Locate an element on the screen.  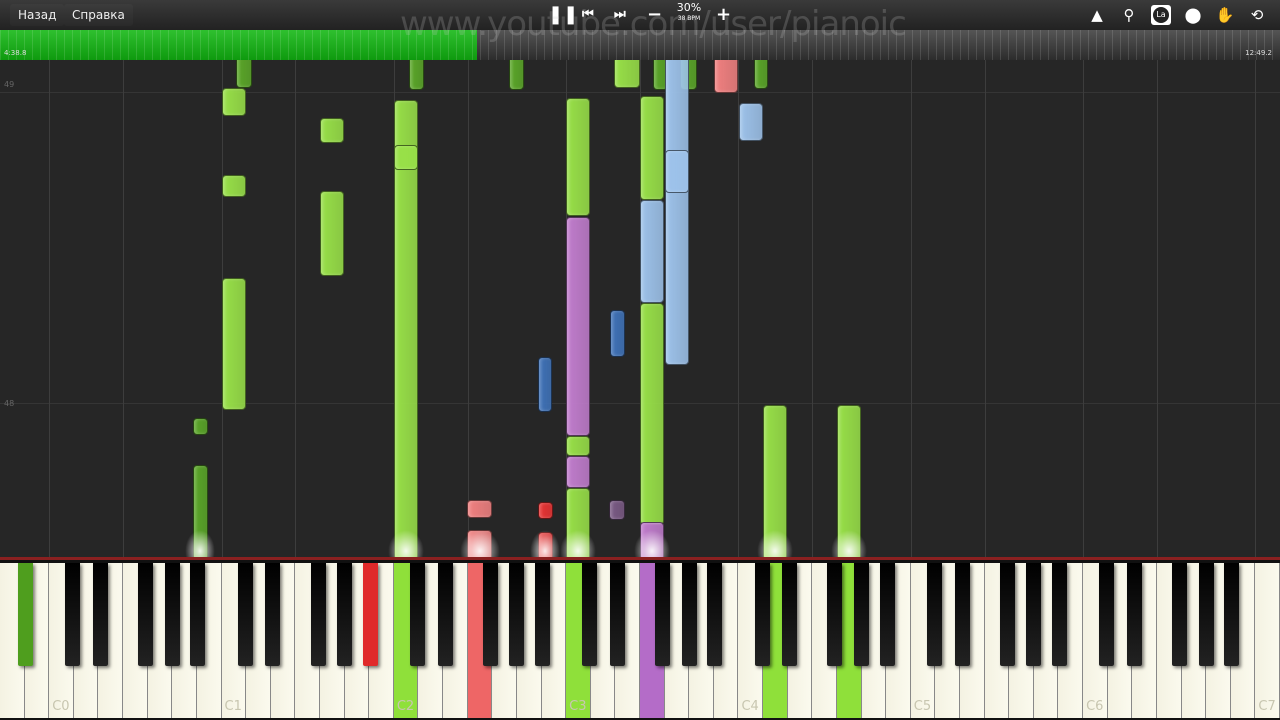
white-key-C7: C7 is located at coordinates (1267, 640).